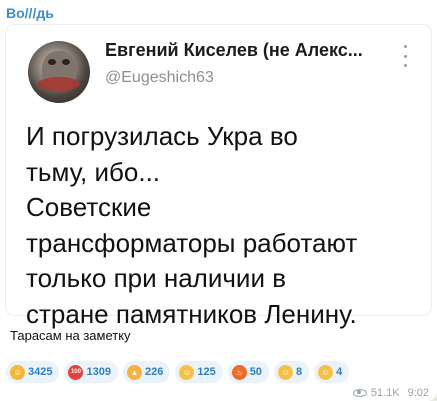 This screenshot has width=437, height=401. What do you see at coordinates (326, 372) in the screenshot?
I see `scream-emoji-icon: ☺` at bounding box center [326, 372].